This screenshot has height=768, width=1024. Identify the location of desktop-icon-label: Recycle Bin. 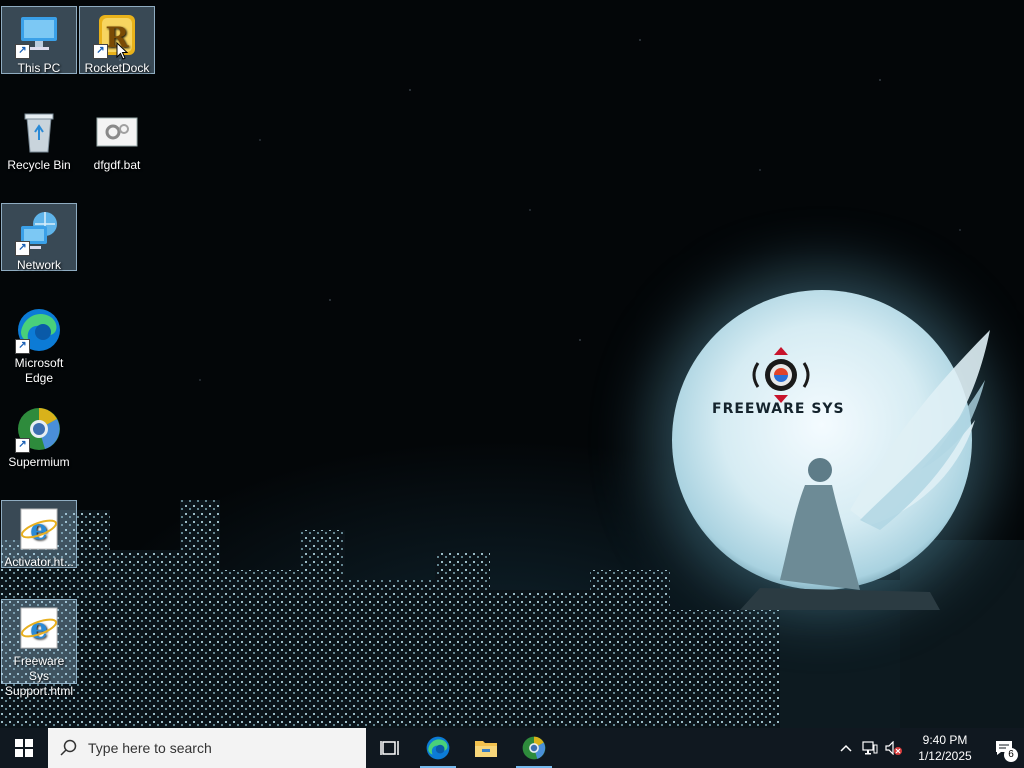
(39, 165).